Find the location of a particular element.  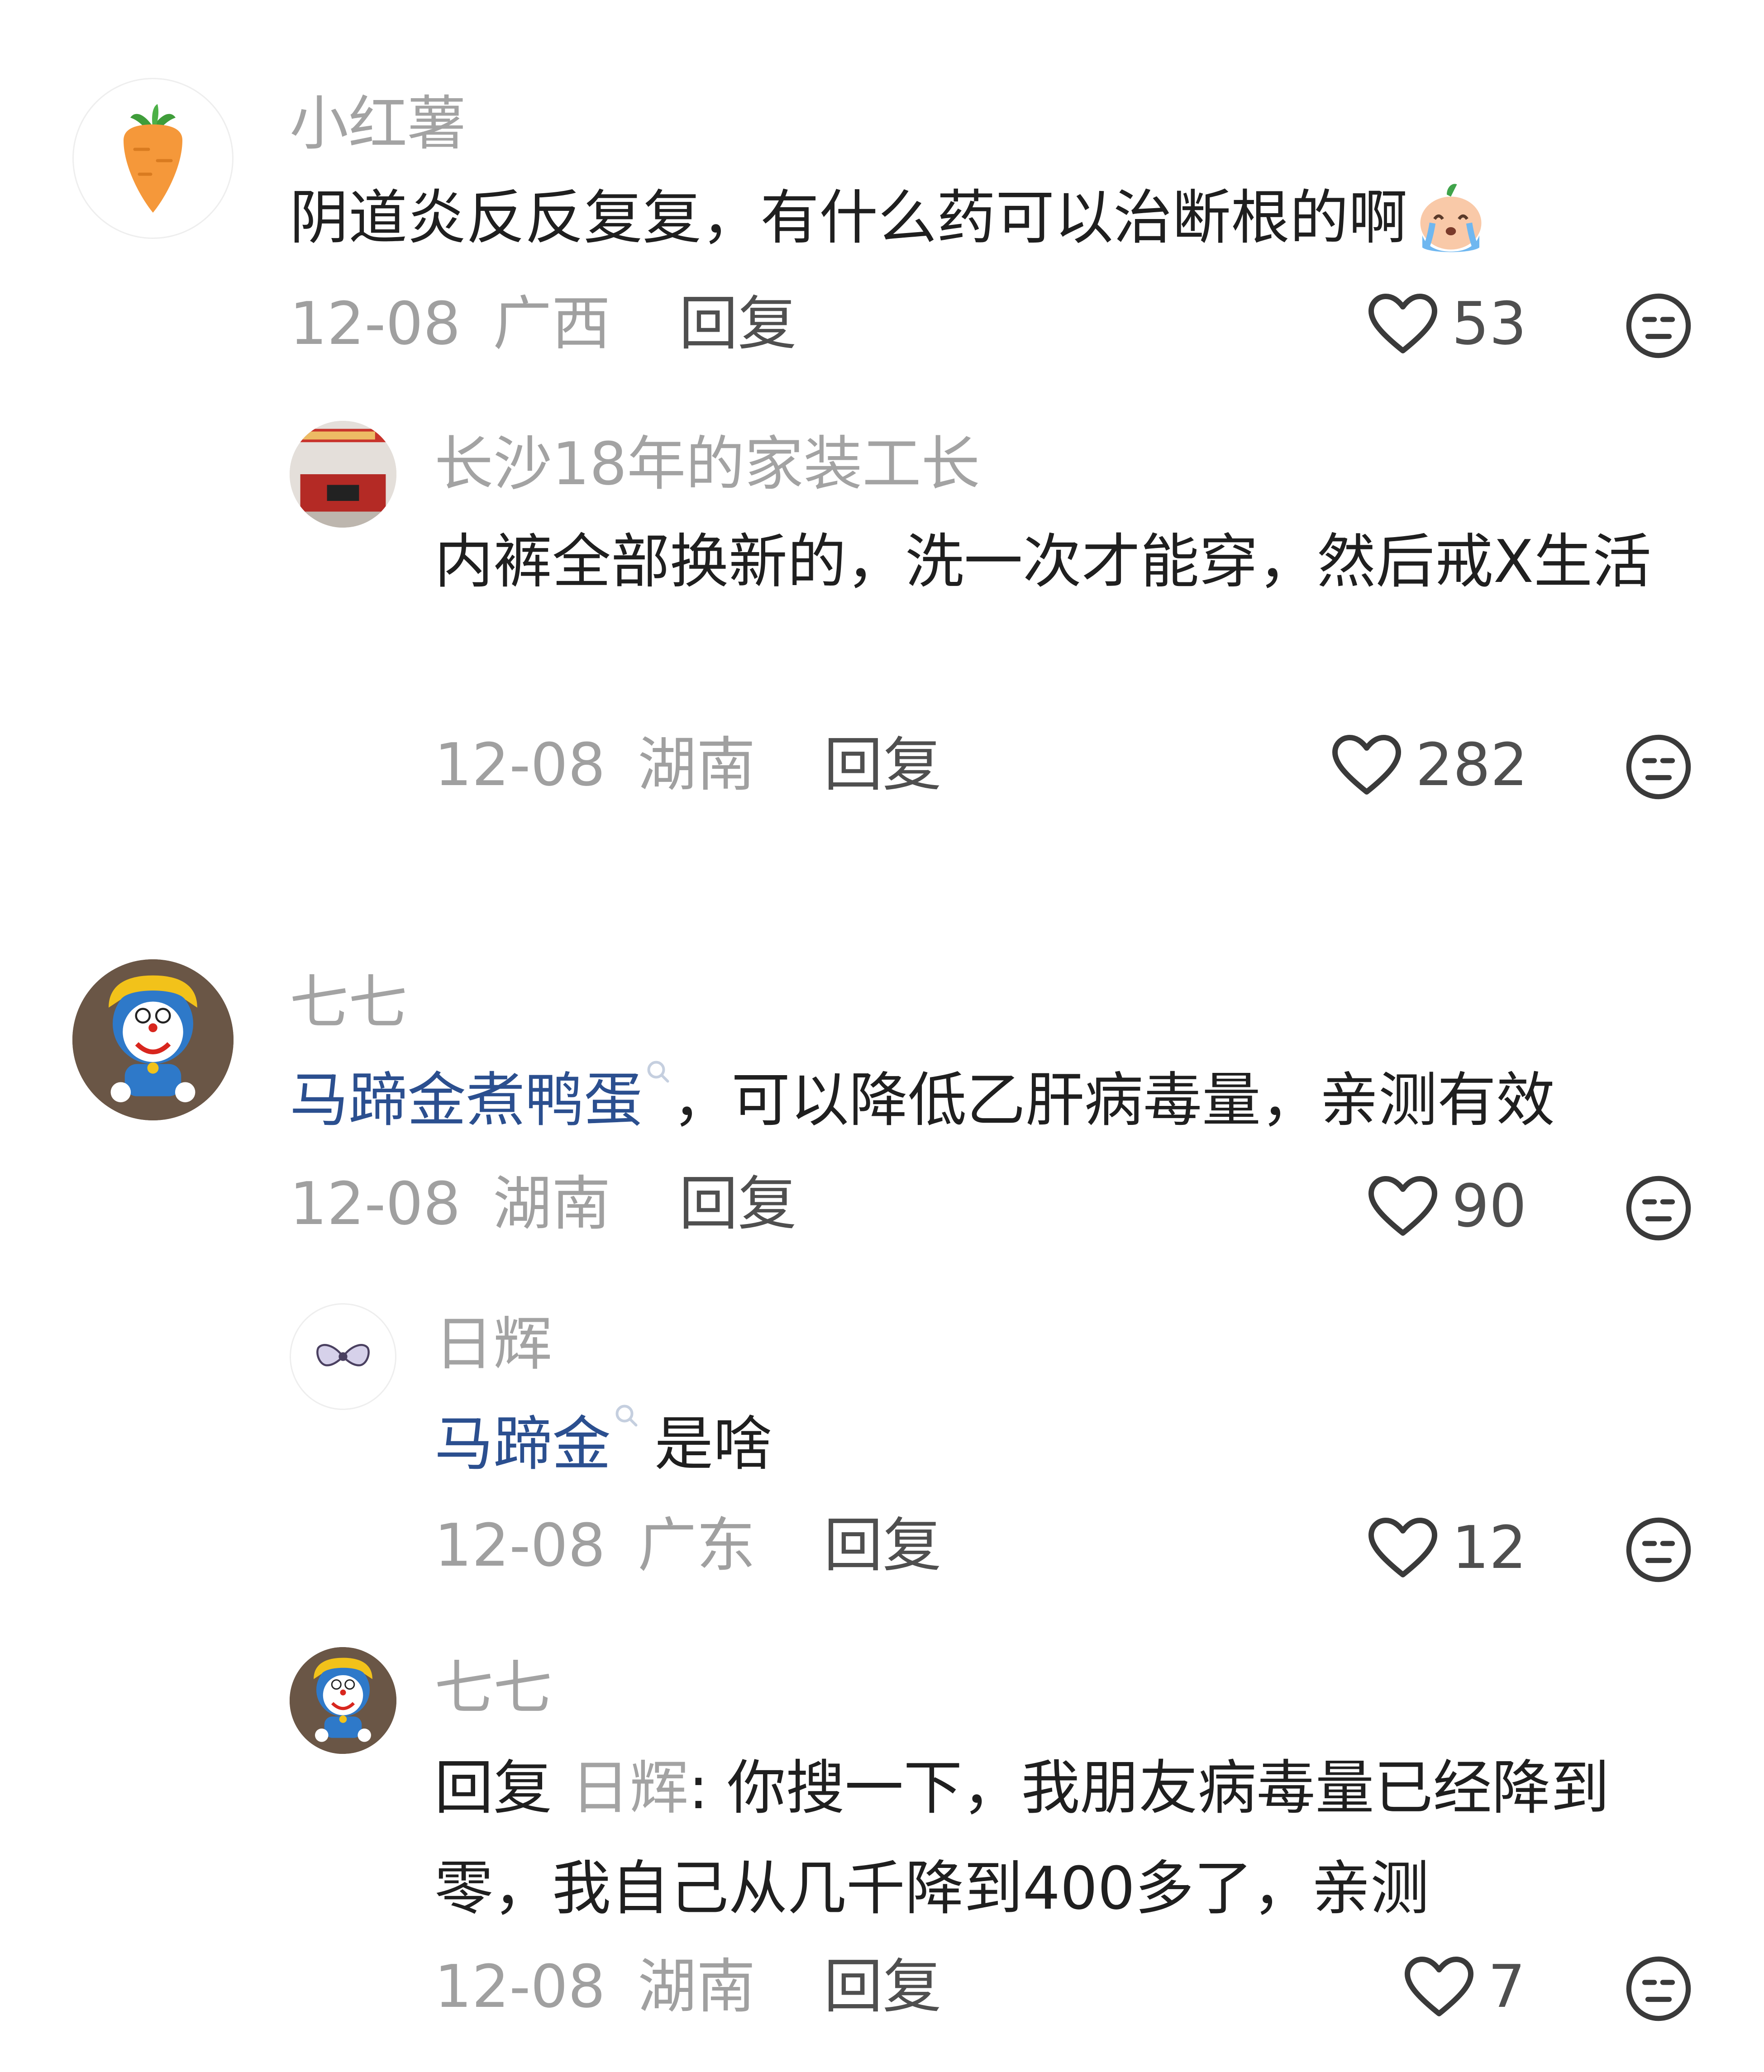

like-button: 7 is located at coordinates (1464, 1986).